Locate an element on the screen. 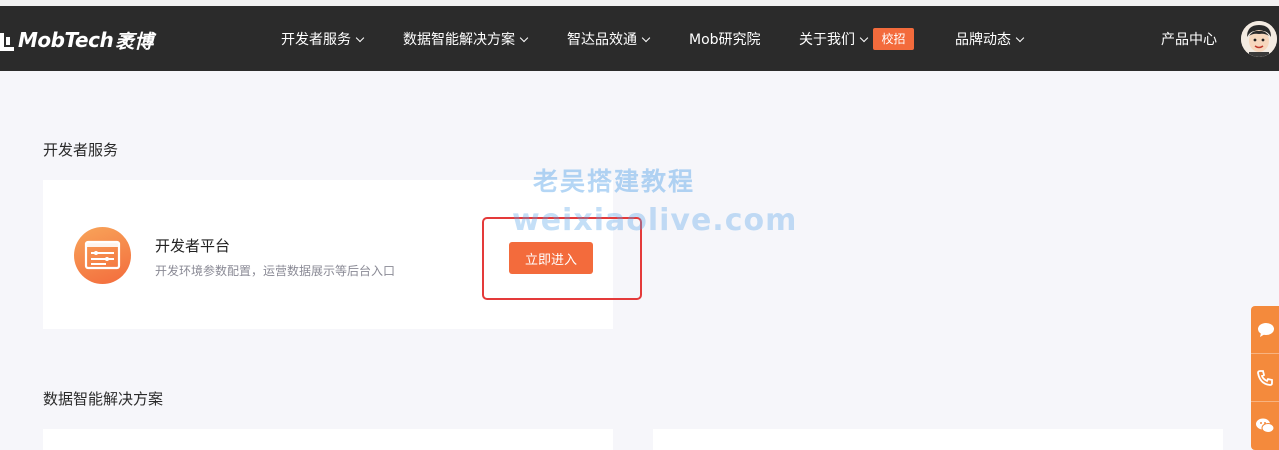 Image resolution: width=1279 pixels, height=450 pixels. logo-mark-icon is located at coordinates (7, 40).